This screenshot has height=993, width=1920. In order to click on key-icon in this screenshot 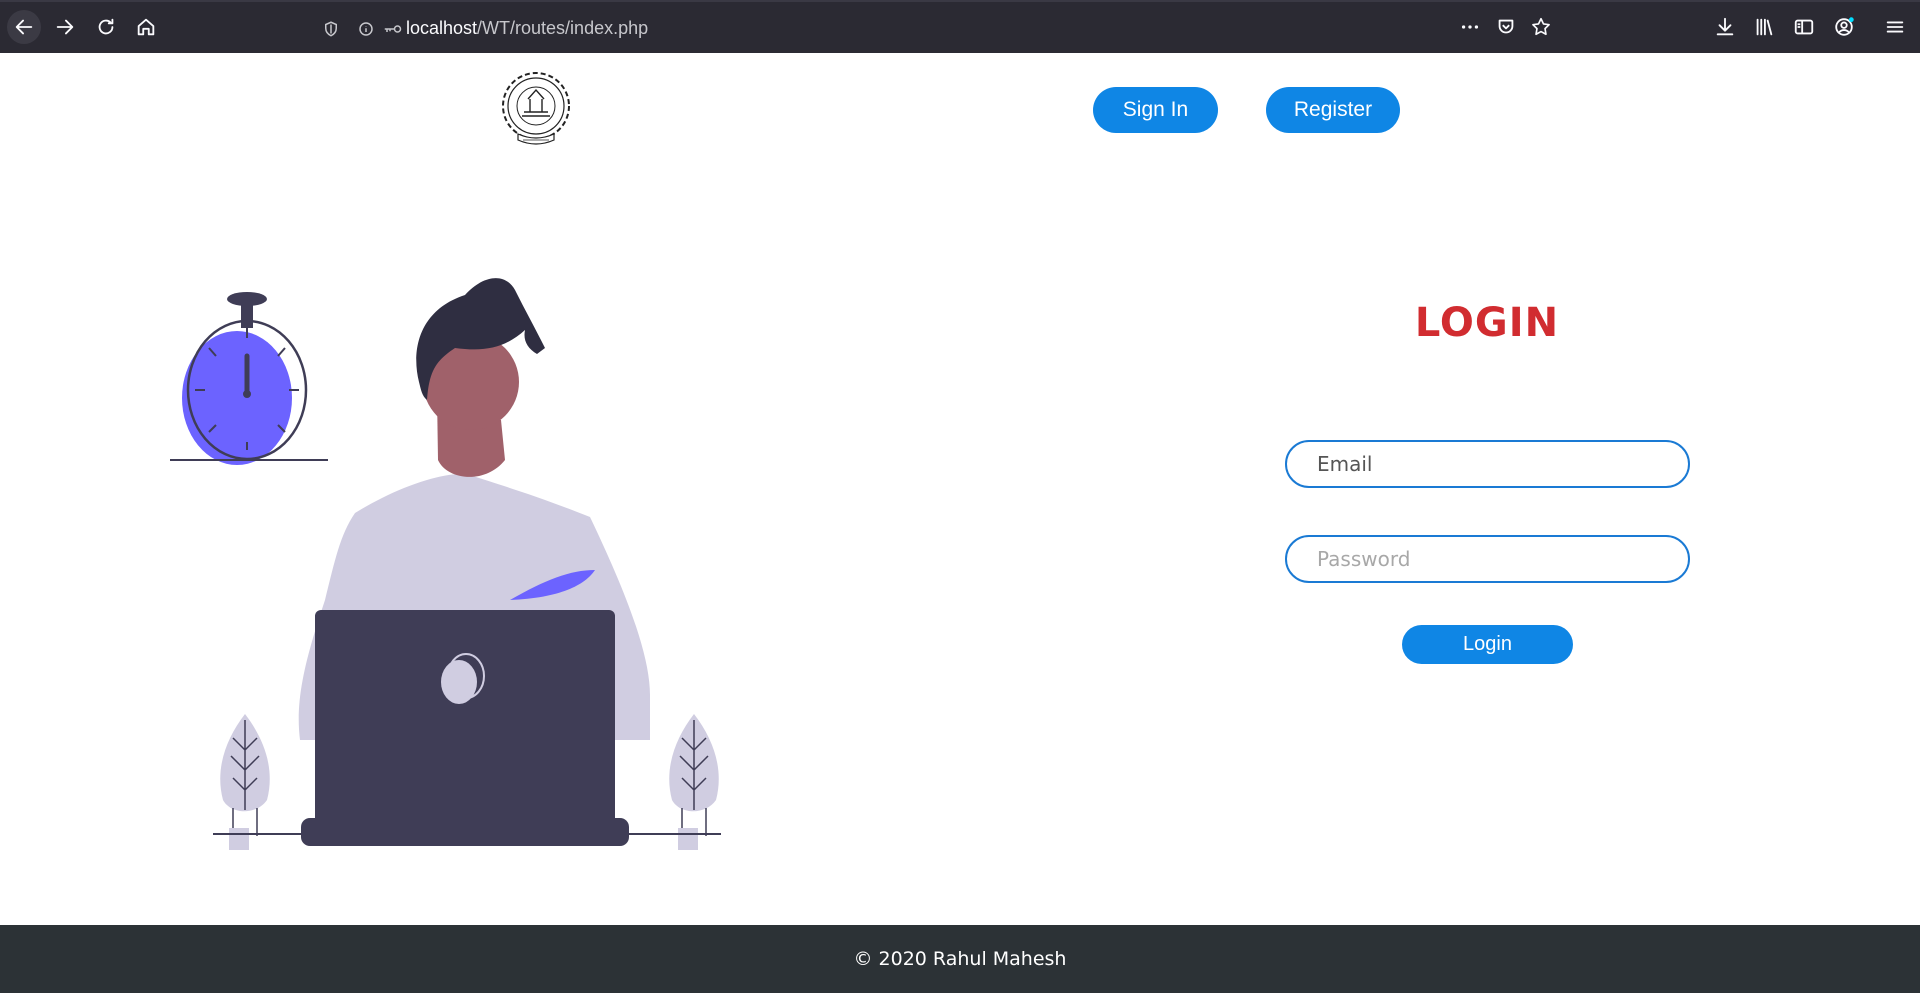, I will do `click(393, 29)`.